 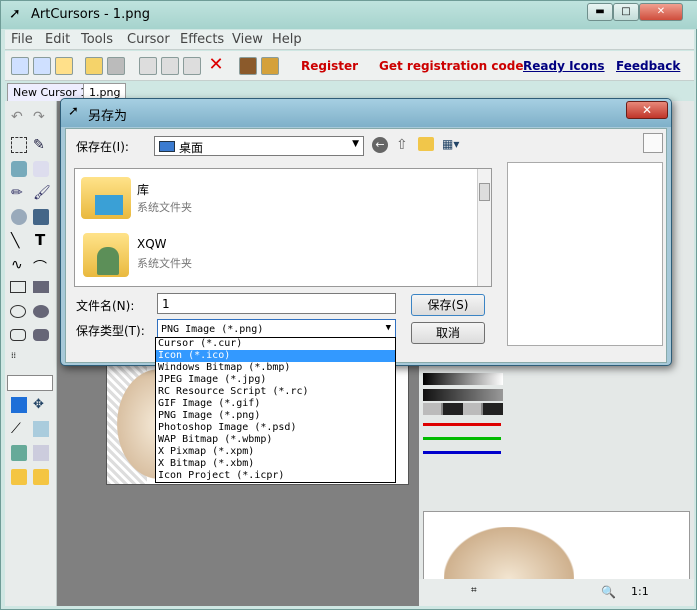 I want to click on filetype-select: PNG Image (*.png) ▼, so click(x=276, y=329).